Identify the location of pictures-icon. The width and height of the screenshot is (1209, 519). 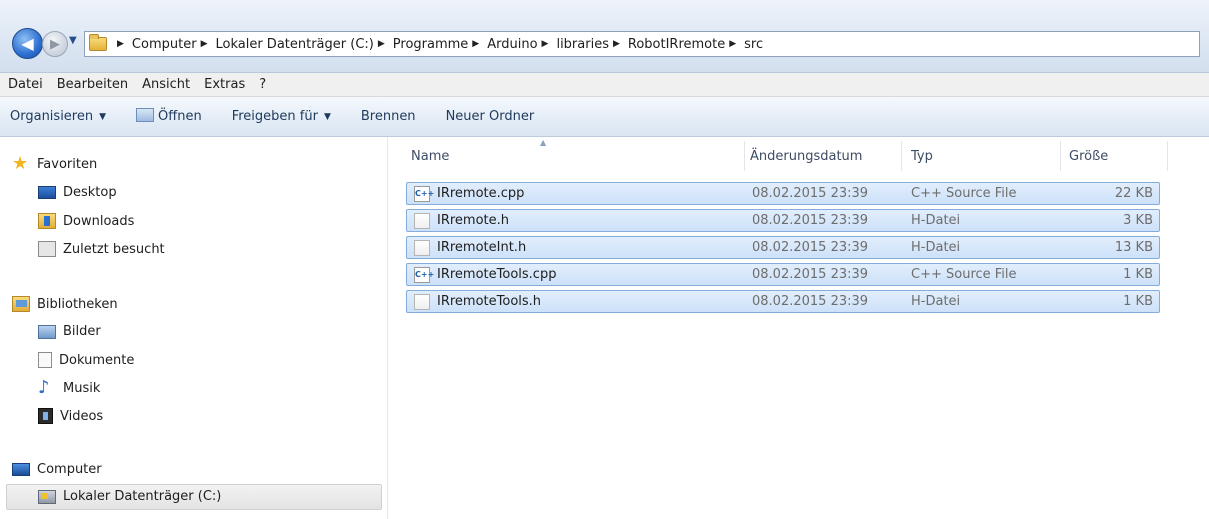
(47, 331).